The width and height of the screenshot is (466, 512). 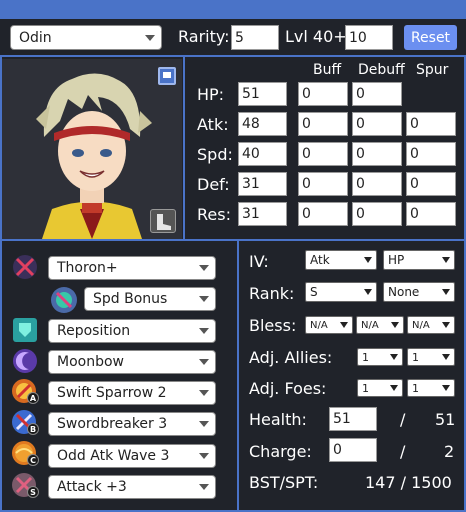 What do you see at coordinates (87, 268) in the screenshot?
I see `weapon-select-value: Thoron+` at bounding box center [87, 268].